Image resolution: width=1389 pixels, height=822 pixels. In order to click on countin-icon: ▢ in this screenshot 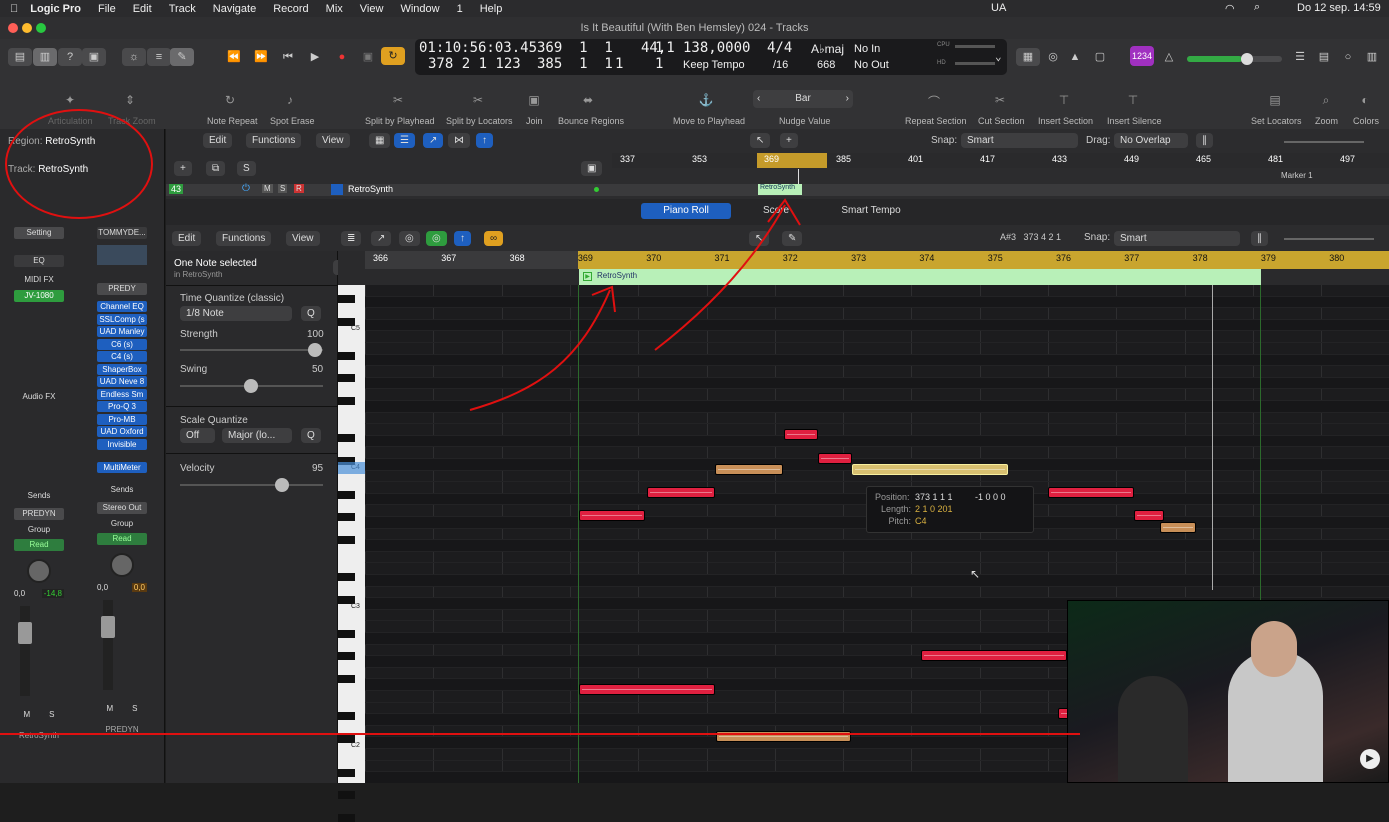, I will do `click(1100, 57)`.